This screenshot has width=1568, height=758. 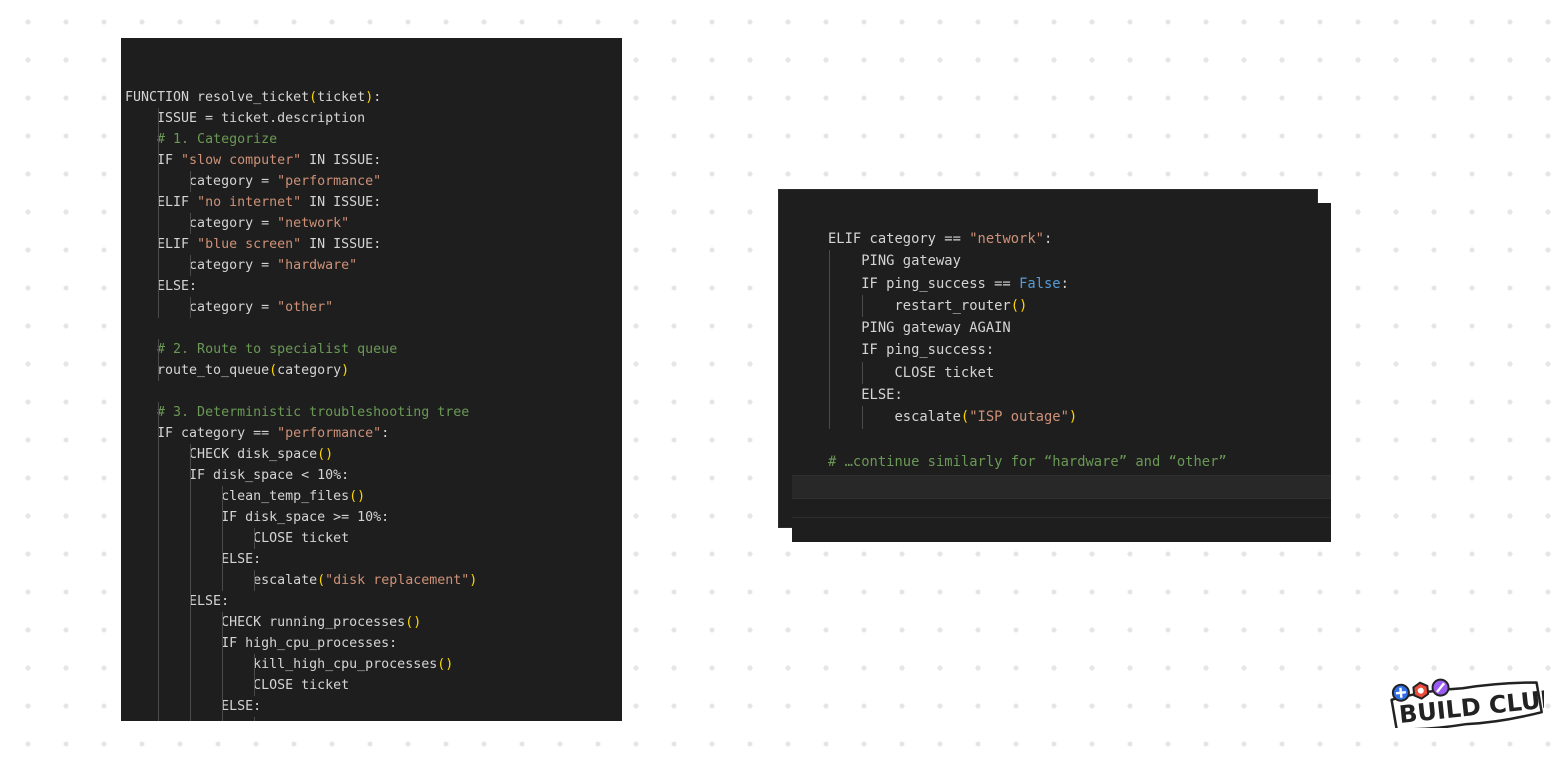 What do you see at coordinates (305, 202) in the screenshot?
I see `code-line: ELIF "no internet" IN ISSUE:` at bounding box center [305, 202].